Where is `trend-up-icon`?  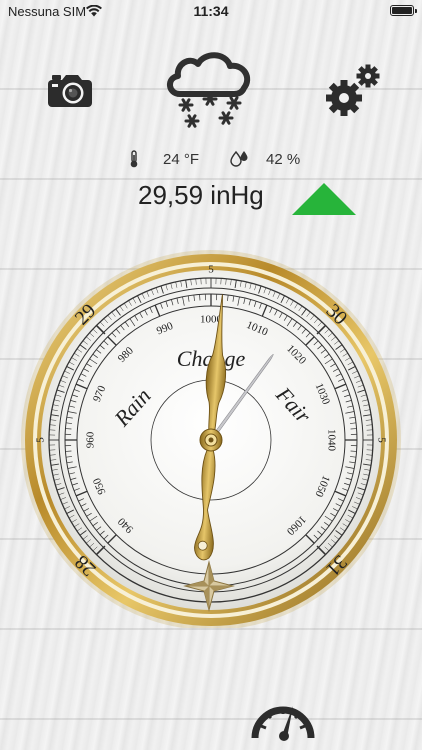
trend-up-icon is located at coordinates (324, 199).